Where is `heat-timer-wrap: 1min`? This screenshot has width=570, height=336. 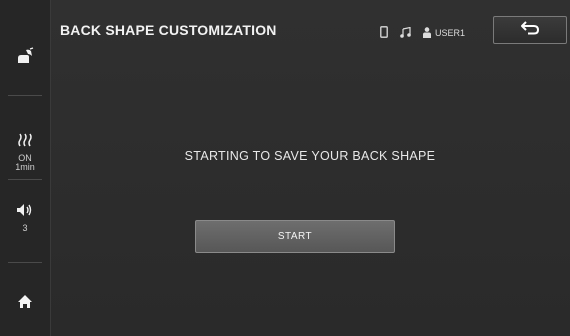
heat-timer-wrap: 1min is located at coordinates (25, 167).